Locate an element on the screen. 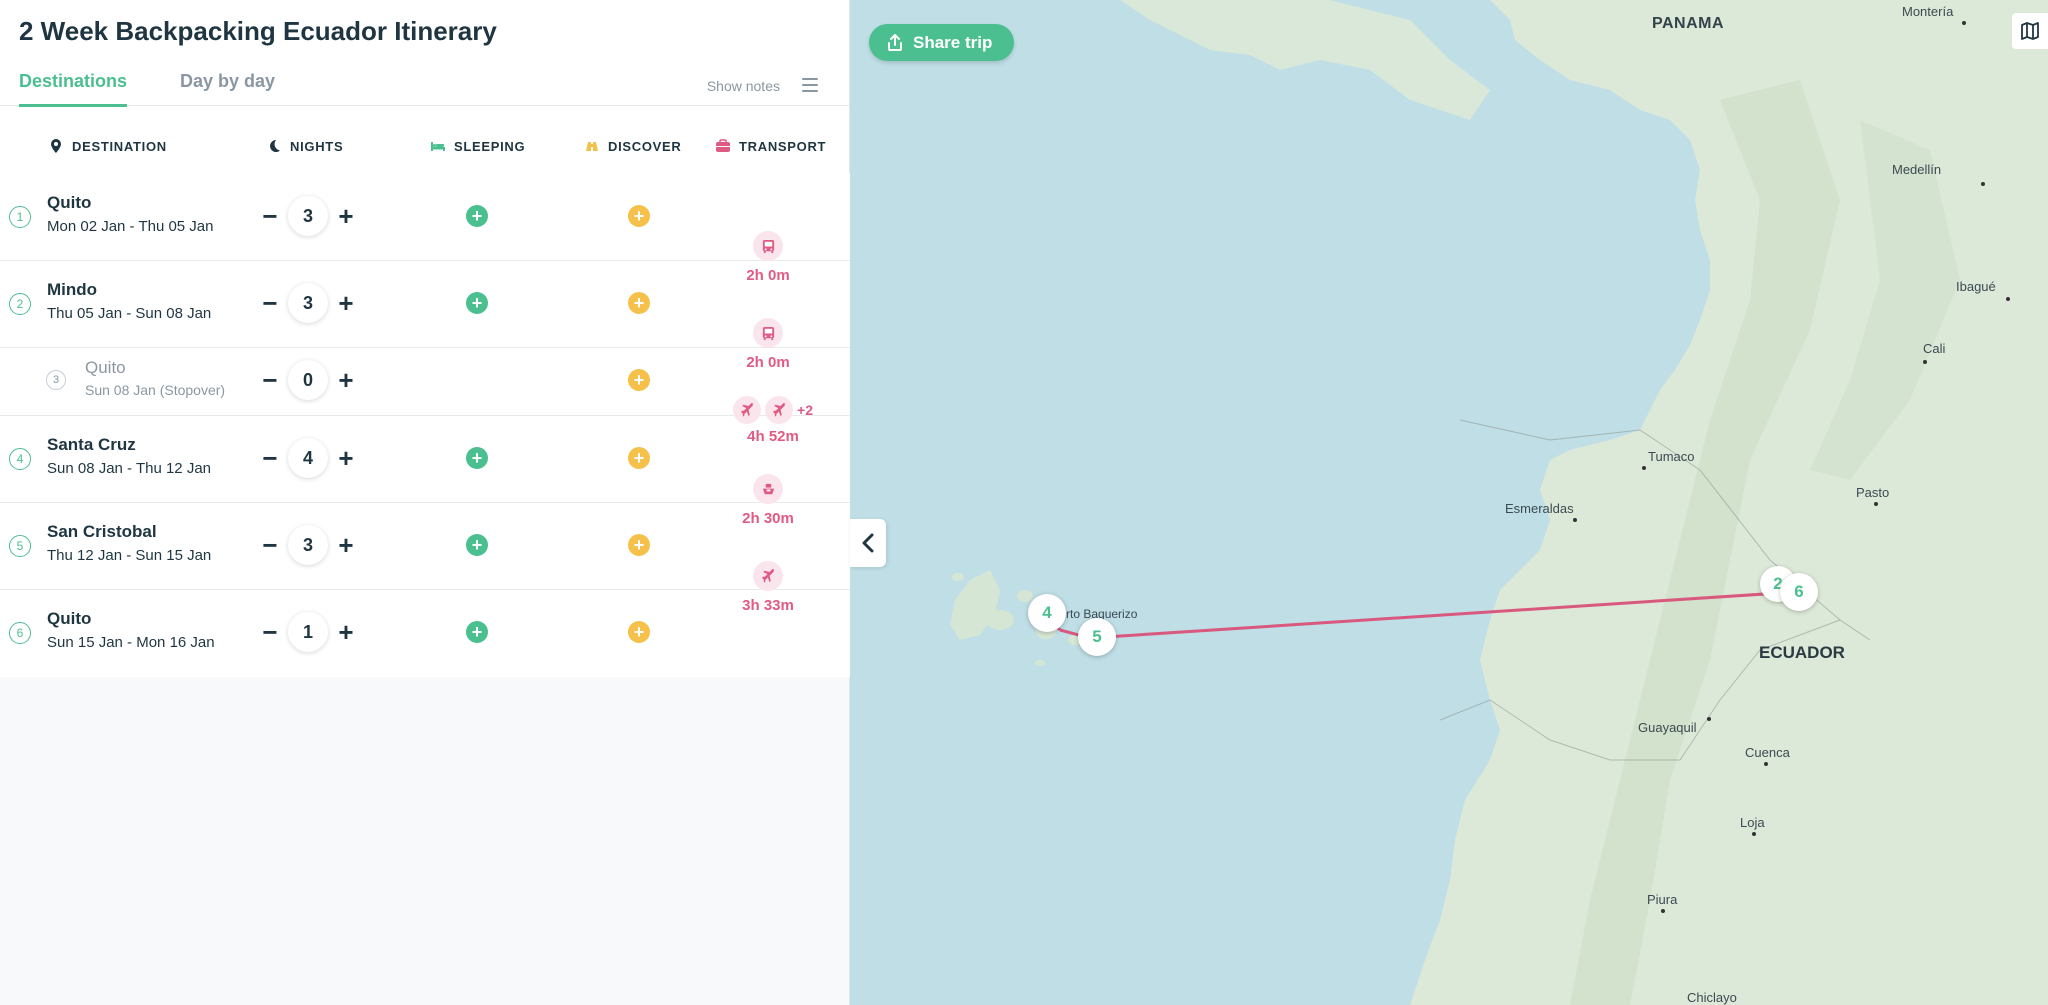 The width and height of the screenshot is (2048, 1005). transport-leg: 2h 30m is located at coordinates (768, 500).